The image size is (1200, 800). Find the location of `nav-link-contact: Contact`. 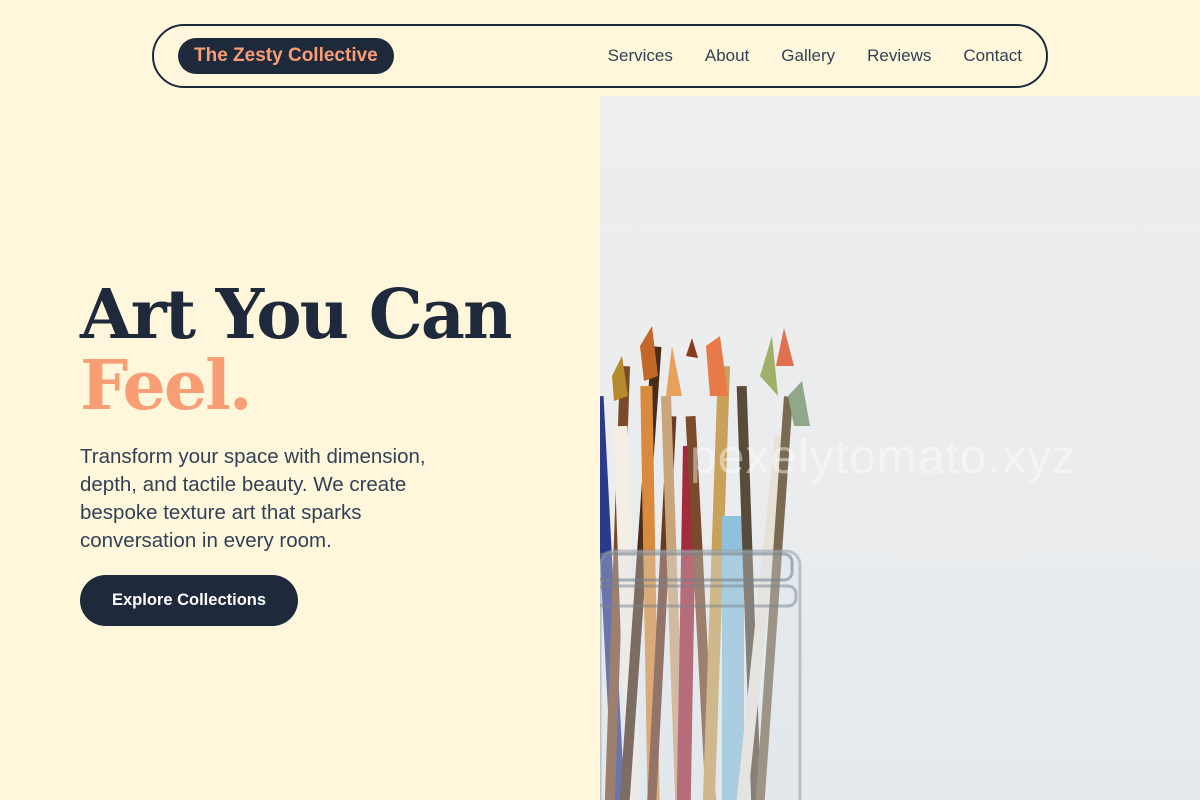

nav-link-contact: Contact is located at coordinates (992, 56).